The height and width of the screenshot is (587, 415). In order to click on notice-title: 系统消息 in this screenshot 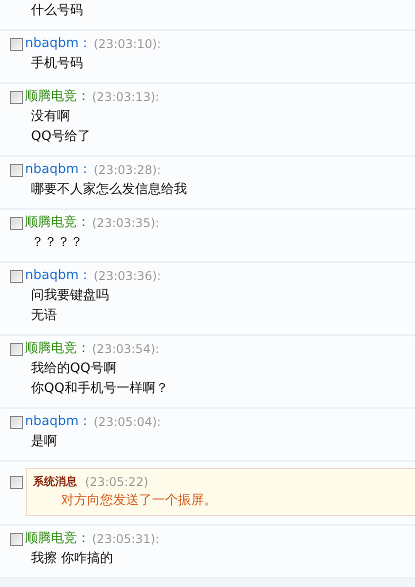, I will do `click(55, 482)`.